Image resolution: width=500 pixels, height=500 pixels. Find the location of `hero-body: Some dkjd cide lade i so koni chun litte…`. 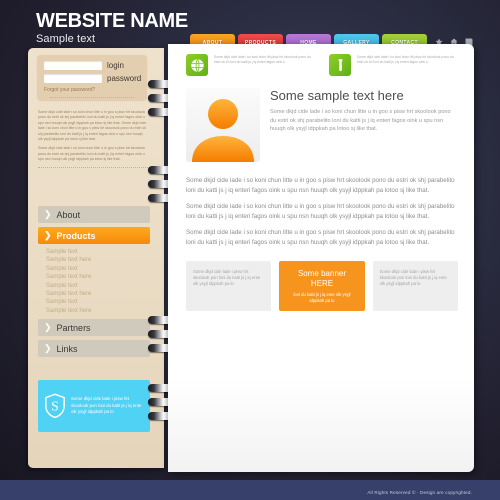

hero-body: Some dkjd cide lade i so koni chun litte… is located at coordinates (360, 121).